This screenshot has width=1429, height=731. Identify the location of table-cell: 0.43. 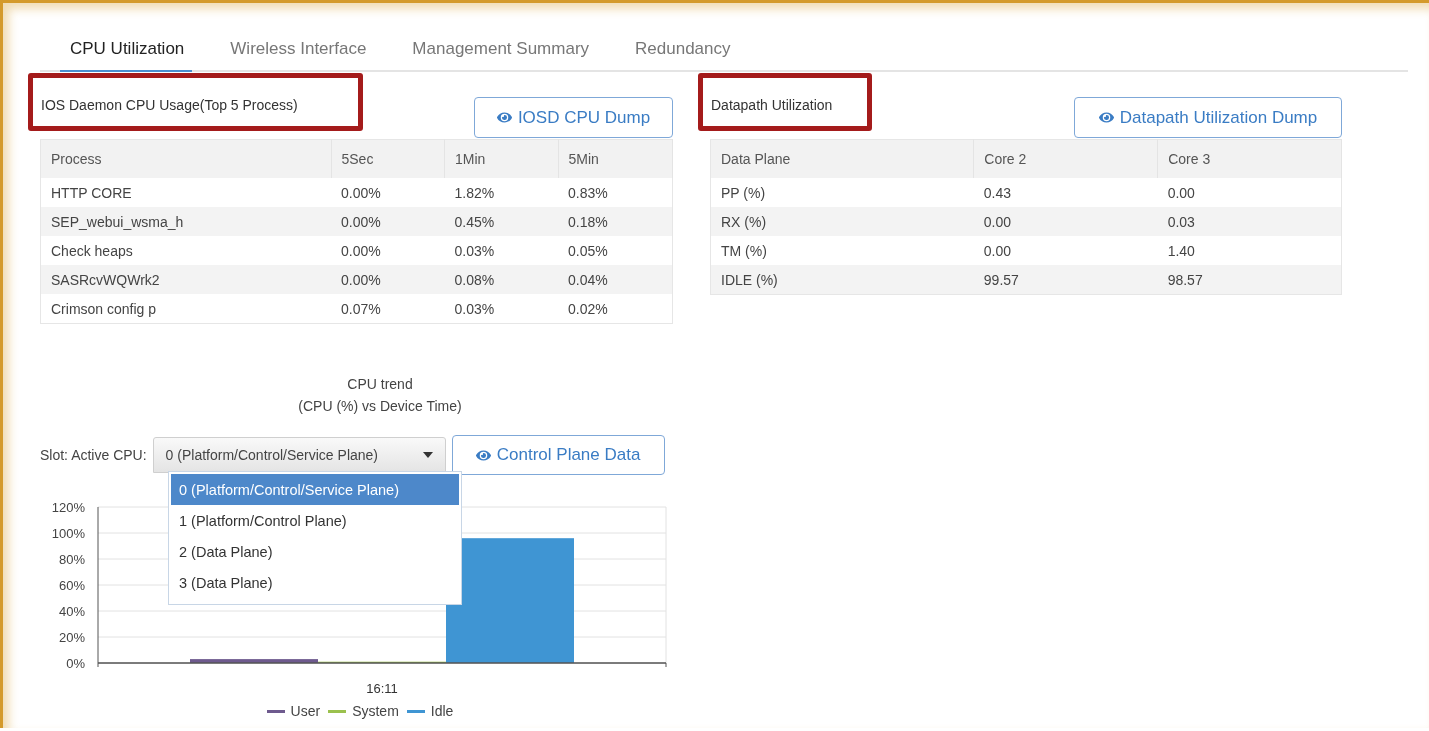
(1065, 192).